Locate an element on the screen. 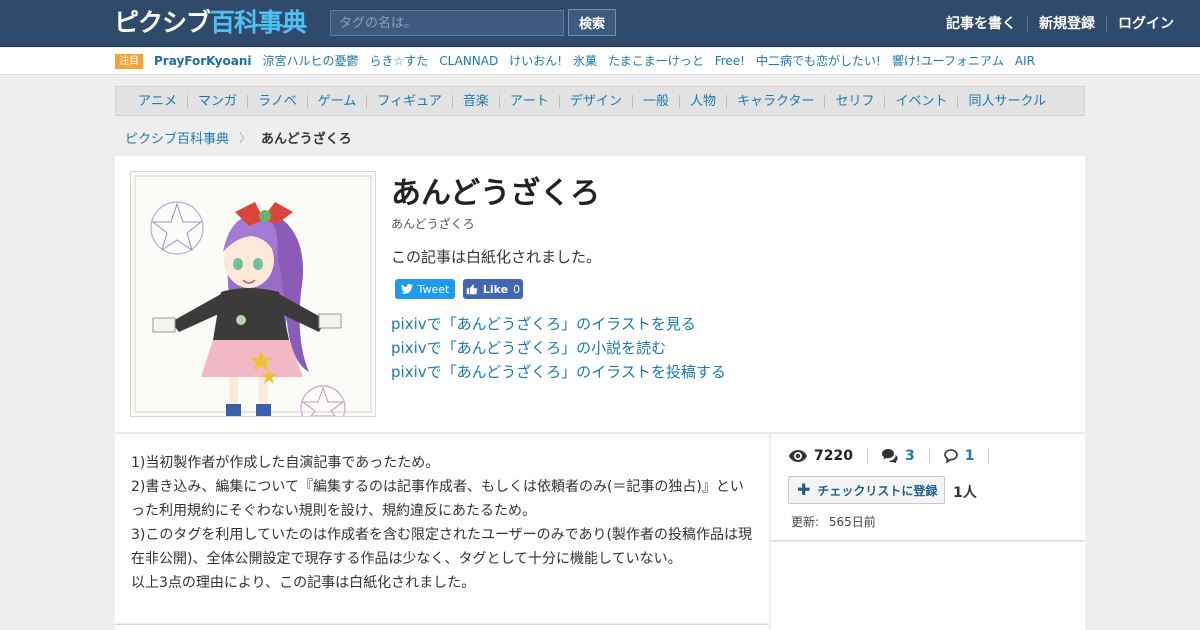  trending-tag: 涼宮ハルヒの憂鬱 is located at coordinates (311, 61).